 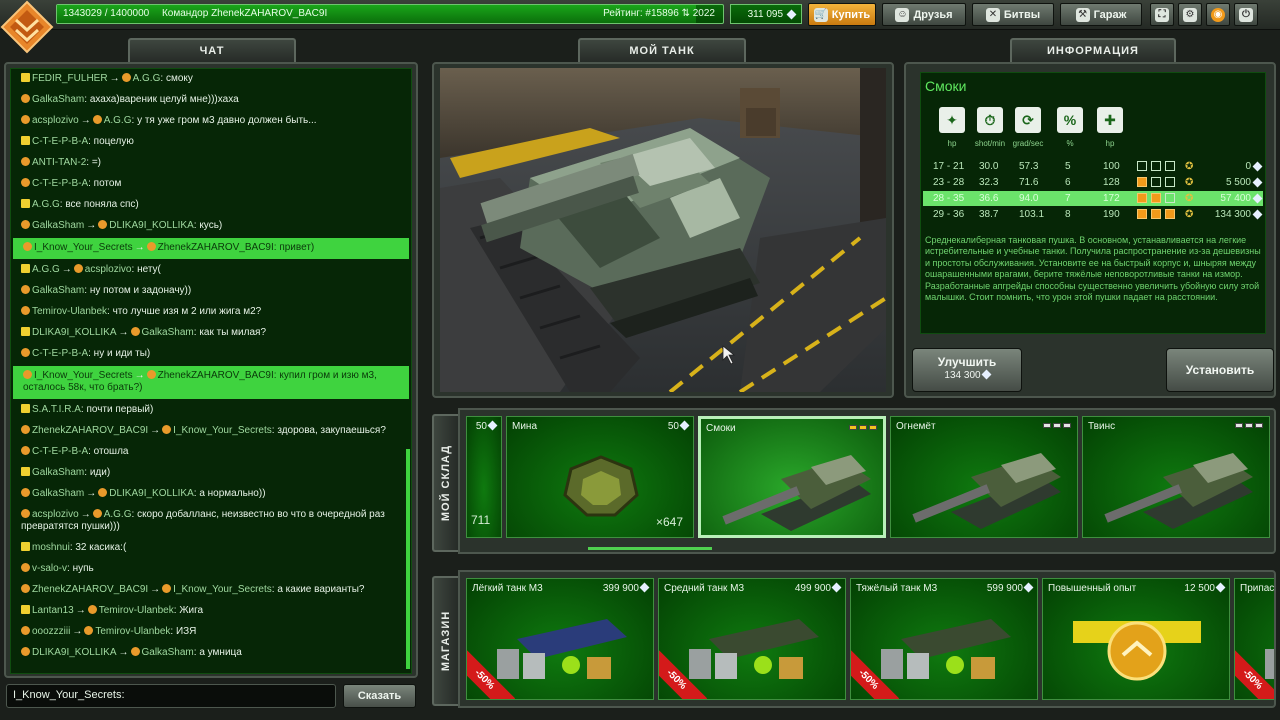 What do you see at coordinates (1101, 14) in the screenshot?
I see `garage-button: ⚒ Гараж` at bounding box center [1101, 14].